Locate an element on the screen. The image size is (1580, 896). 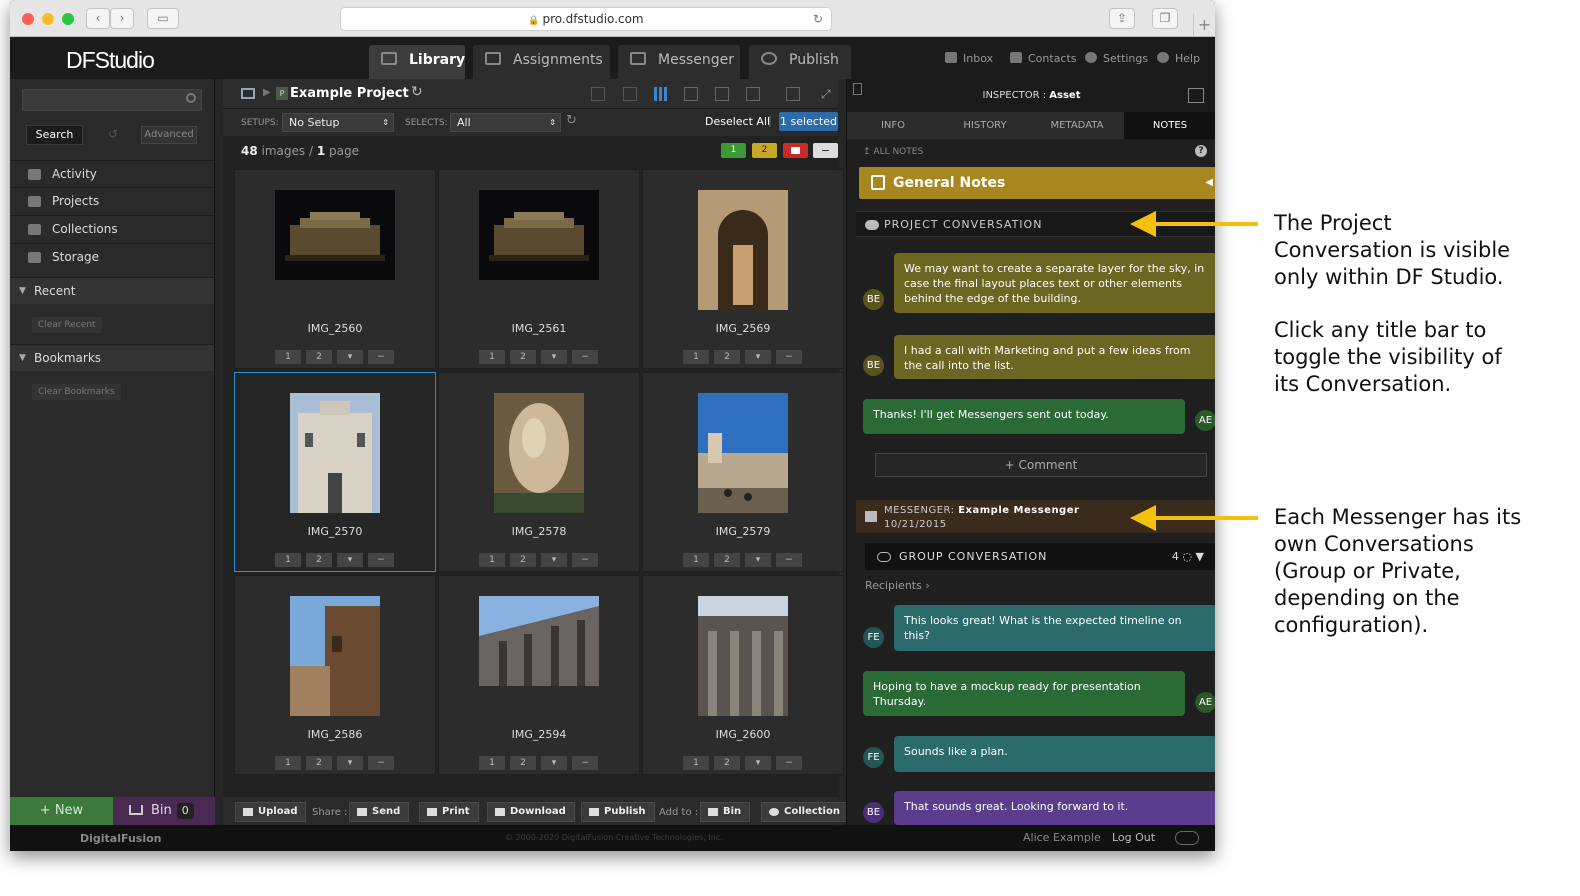
sidebar-item-storage: Storage is located at coordinates (112, 256).